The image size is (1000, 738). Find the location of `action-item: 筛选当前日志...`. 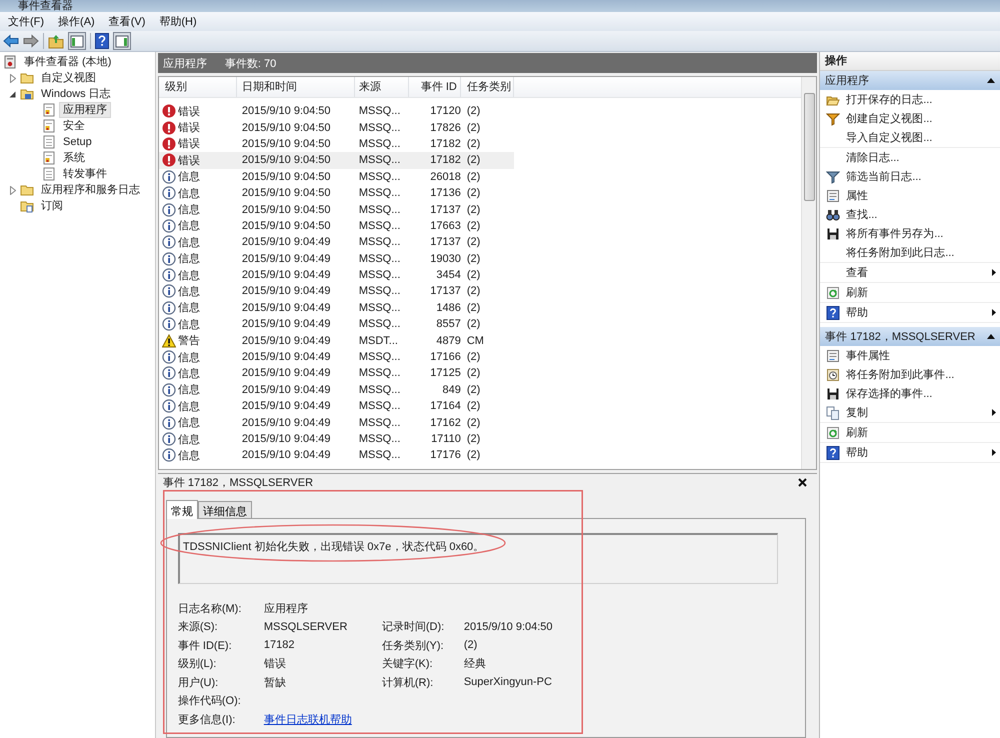

action-item: 筛选当前日志... is located at coordinates (910, 176).